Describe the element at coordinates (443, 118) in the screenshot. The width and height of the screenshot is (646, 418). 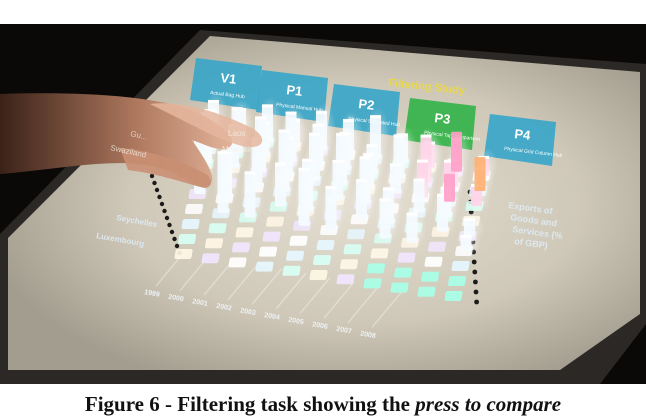
I see `panel-code: P3` at that location.